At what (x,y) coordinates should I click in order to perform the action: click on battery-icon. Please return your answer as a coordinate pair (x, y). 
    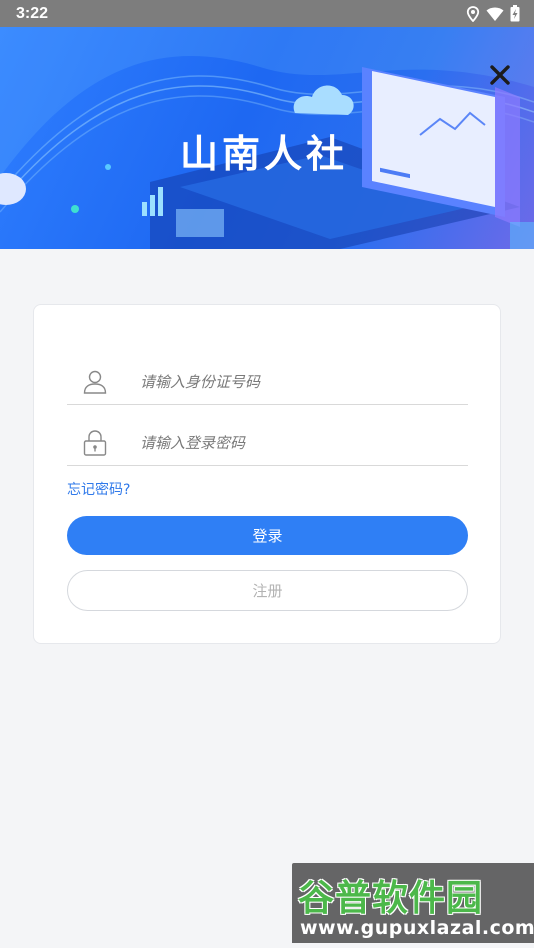
    Looking at the image, I should click on (515, 13).